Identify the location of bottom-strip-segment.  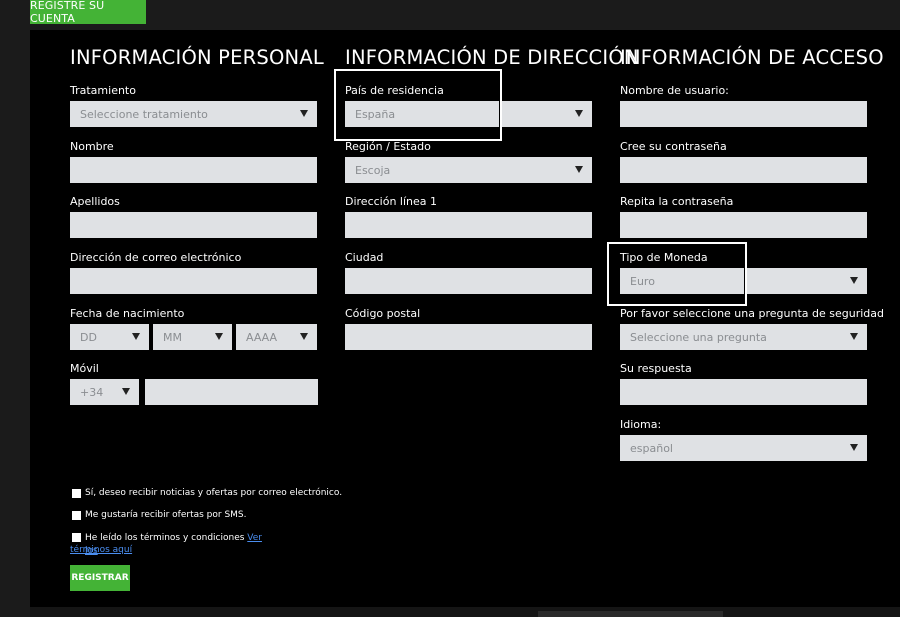
(630, 614).